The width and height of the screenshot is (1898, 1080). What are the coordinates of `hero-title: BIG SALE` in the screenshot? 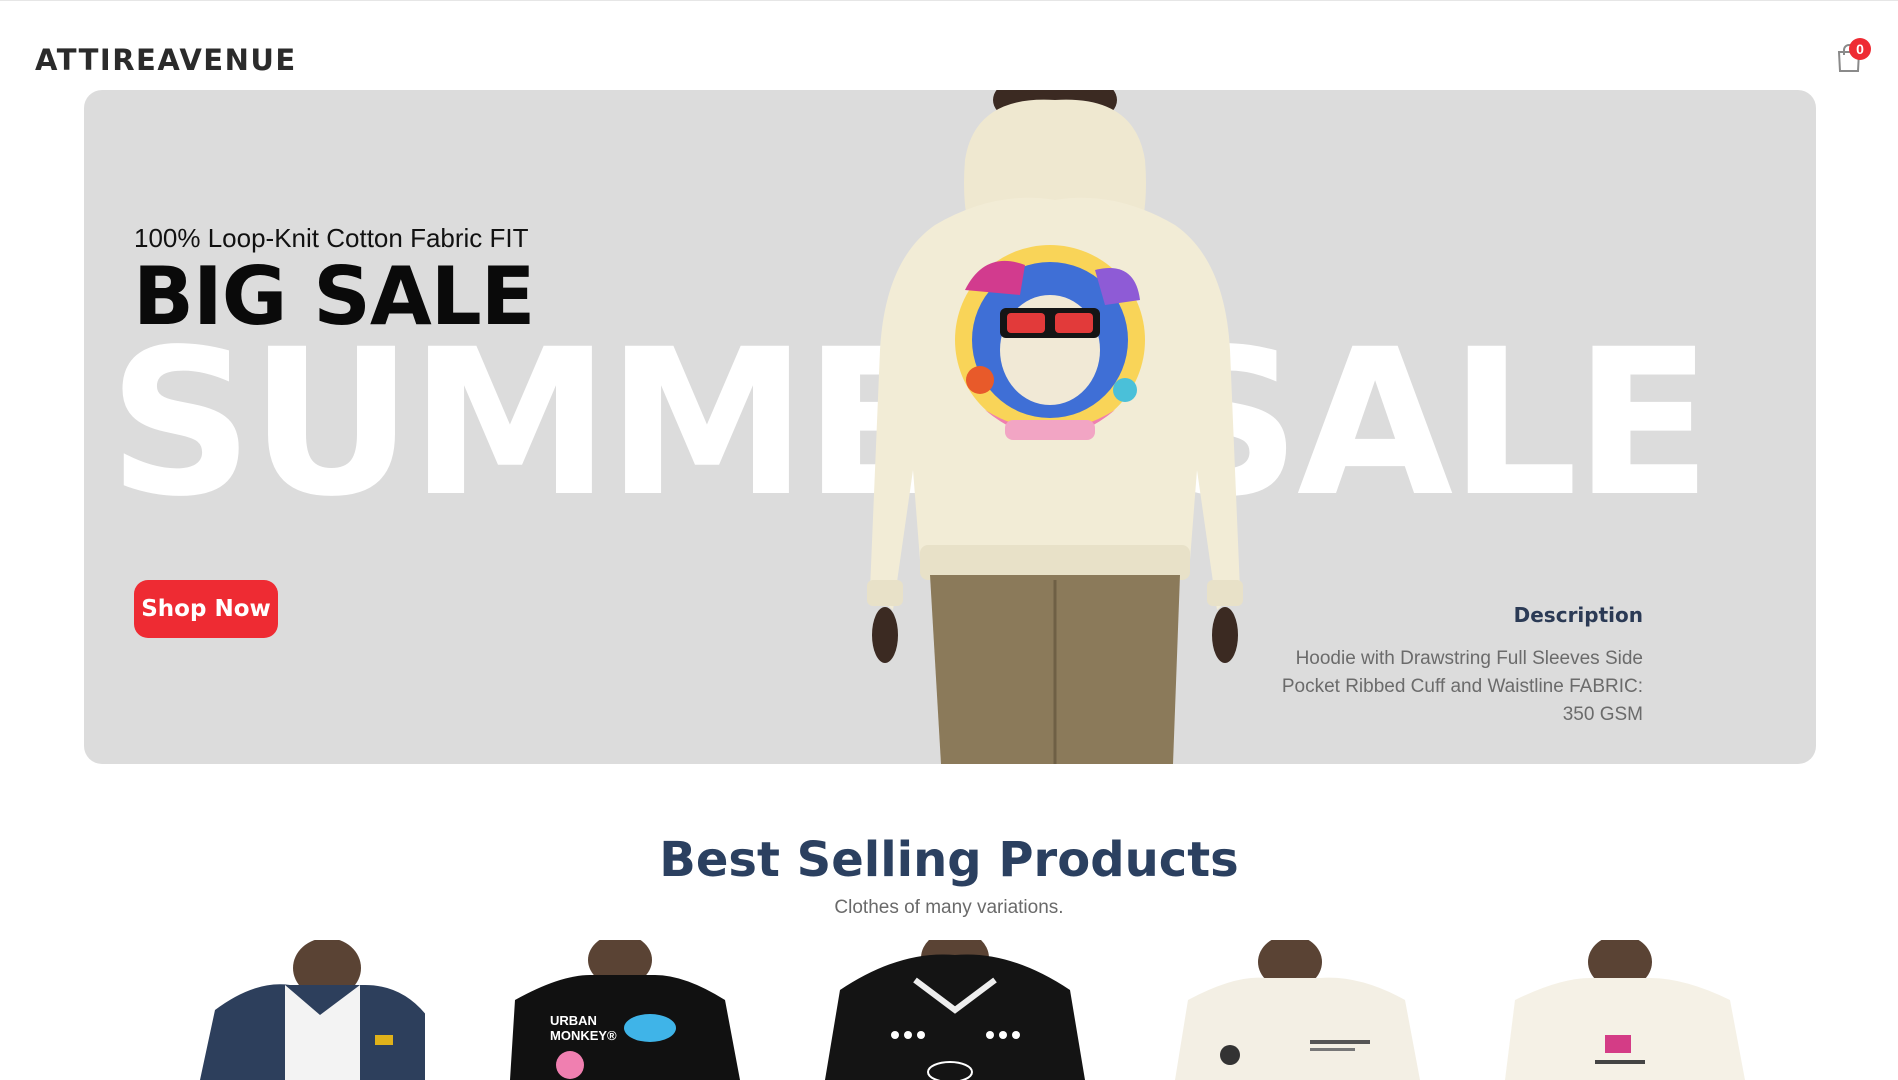 It's located at (334, 296).